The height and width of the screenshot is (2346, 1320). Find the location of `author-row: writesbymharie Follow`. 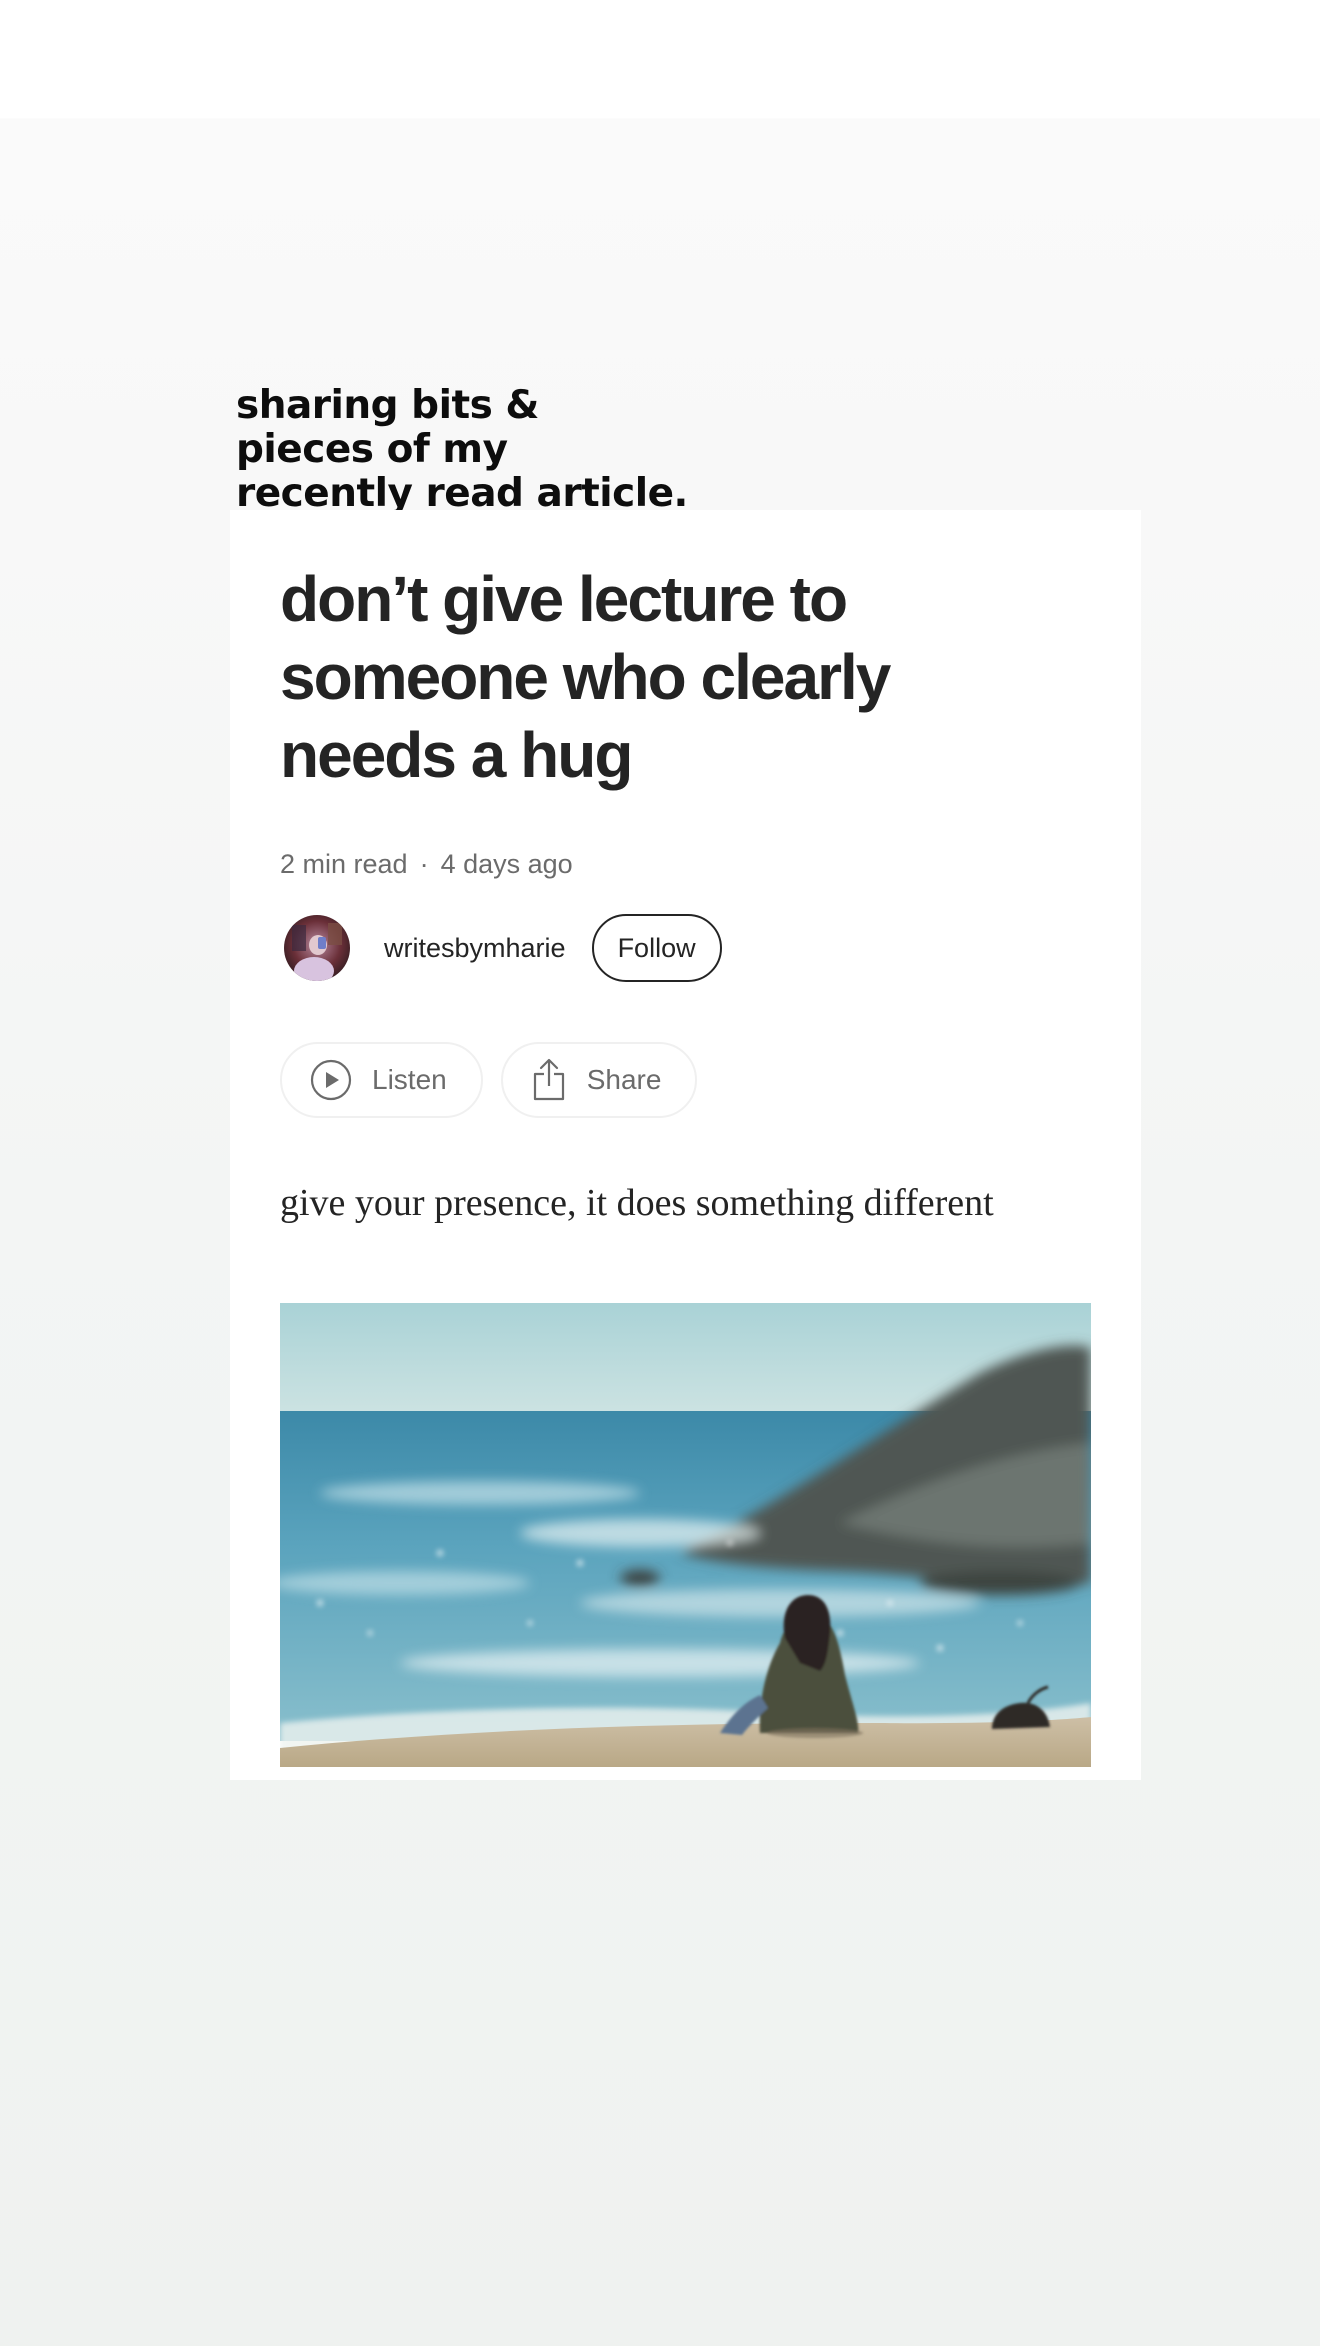

author-row: writesbymharie Follow is located at coordinates (501, 948).